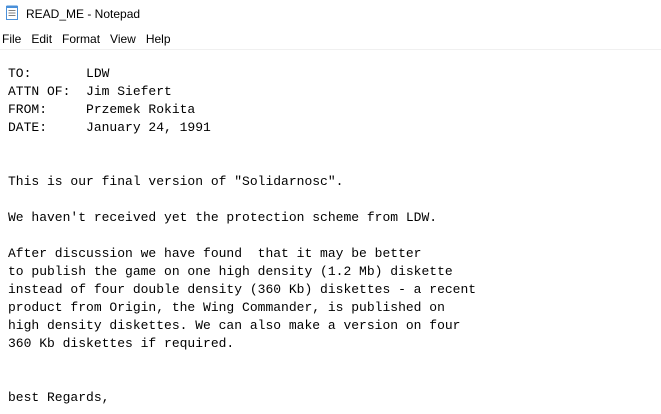  What do you see at coordinates (123, 39) in the screenshot?
I see `menu-view: View` at bounding box center [123, 39].